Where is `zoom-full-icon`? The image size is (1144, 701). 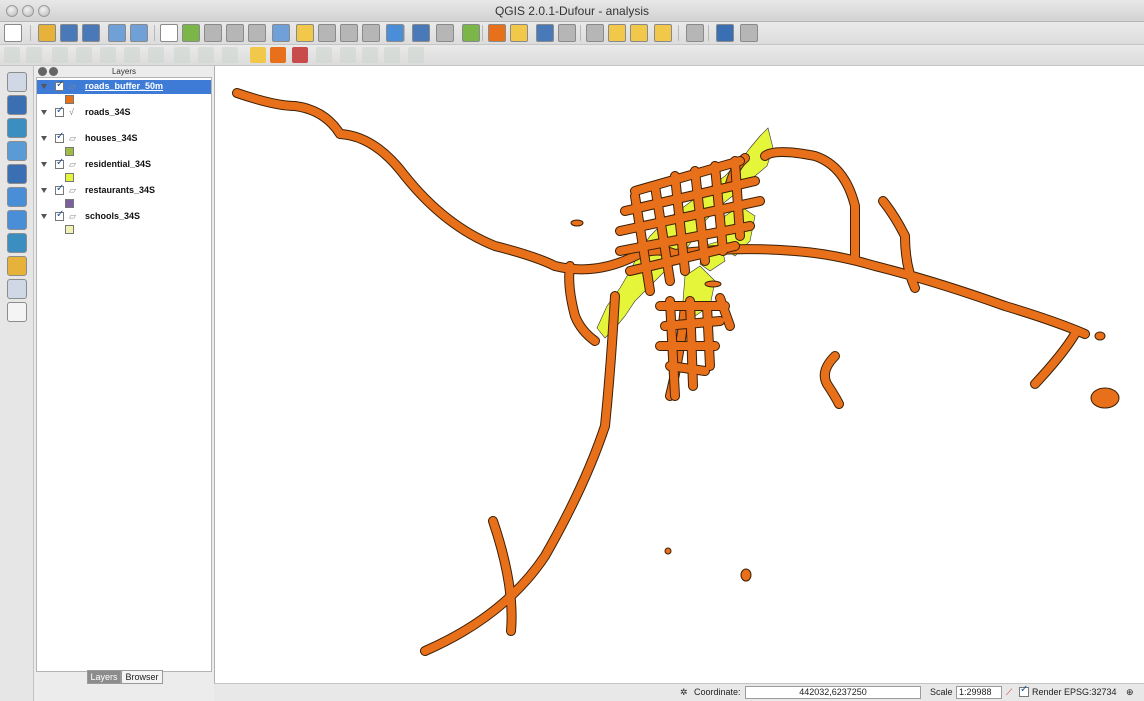 zoom-full-icon is located at coordinates (281, 33).